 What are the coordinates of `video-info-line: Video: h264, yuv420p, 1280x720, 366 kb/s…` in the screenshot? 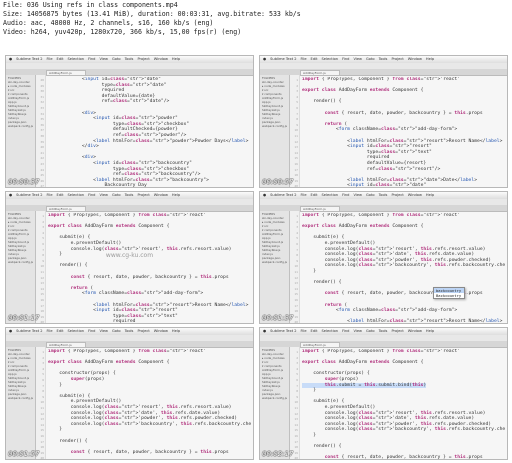 It's located at (122, 32).